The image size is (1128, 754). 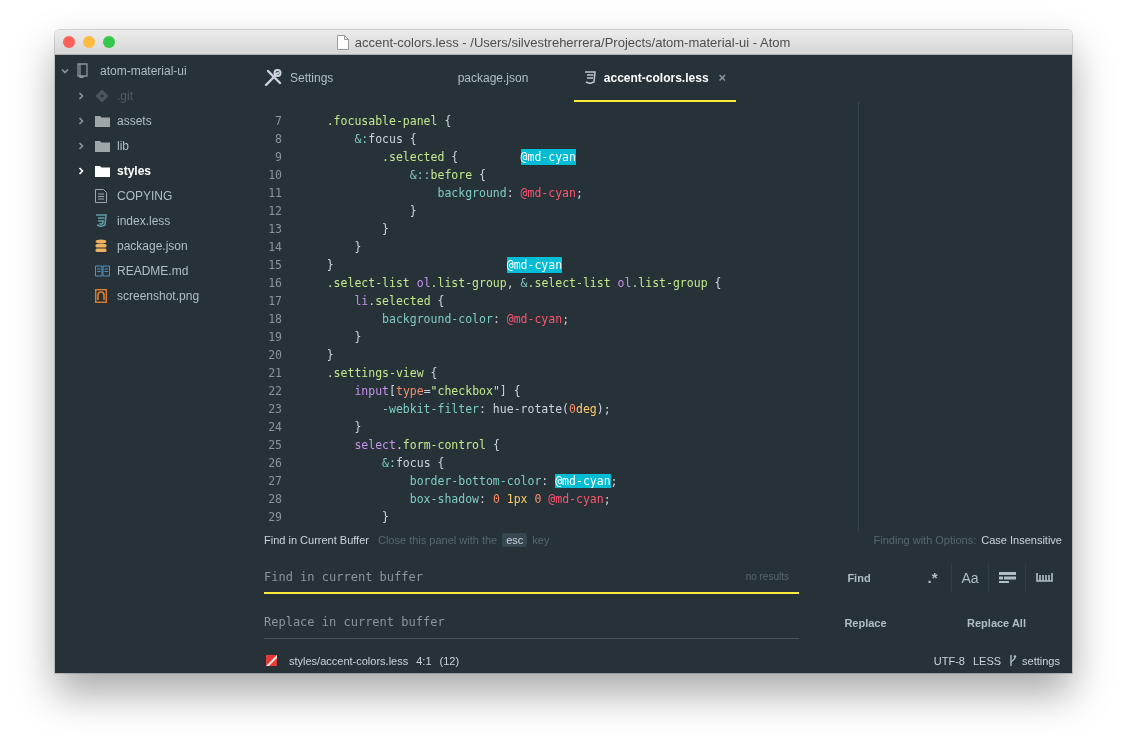 I want to click on replace-button: Replace, so click(x=865, y=622).